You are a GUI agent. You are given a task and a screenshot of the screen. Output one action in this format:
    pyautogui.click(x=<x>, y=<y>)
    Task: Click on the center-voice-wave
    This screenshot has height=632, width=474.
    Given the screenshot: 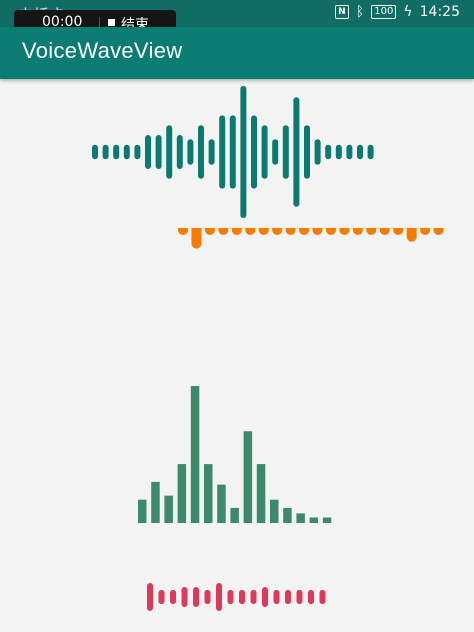 What is the action you would take?
    pyautogui.click(x=233, y=152)
    